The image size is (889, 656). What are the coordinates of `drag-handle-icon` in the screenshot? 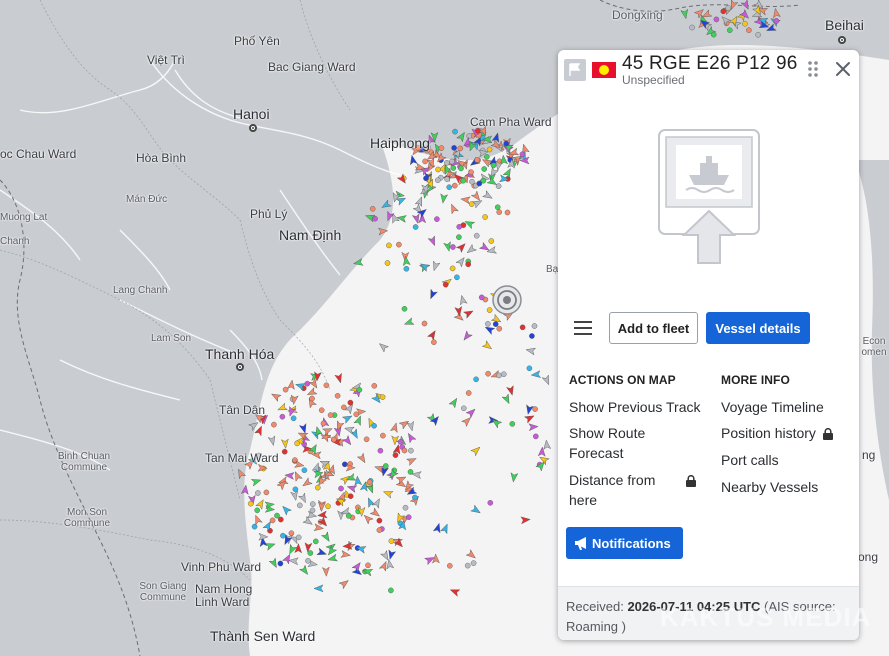 It's located at (813, 69).